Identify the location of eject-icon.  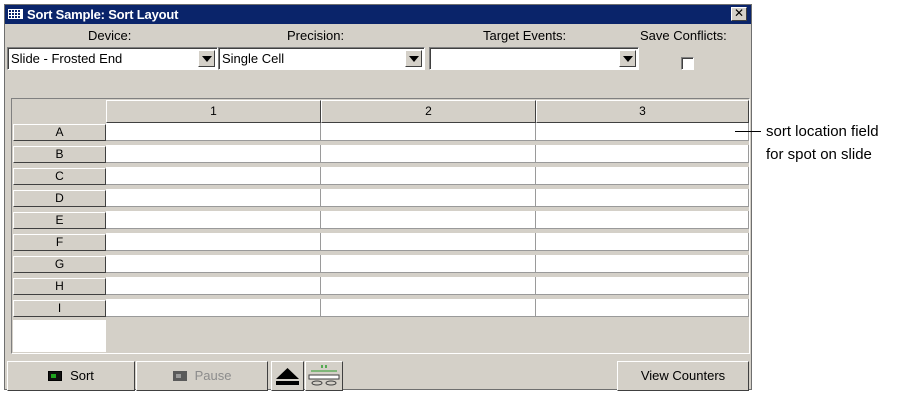
(287, 376).